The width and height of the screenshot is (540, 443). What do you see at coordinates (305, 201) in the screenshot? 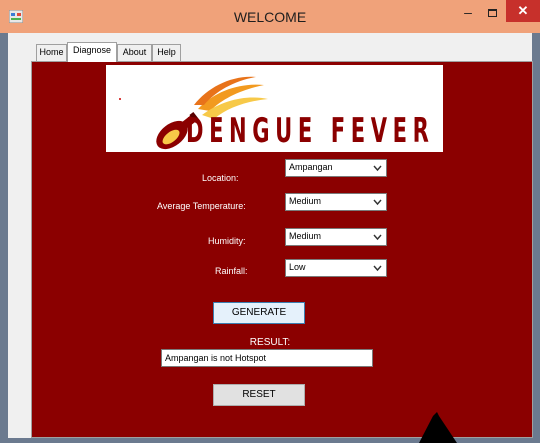
I see `temperature-value: Medium` at bounding box center [305, 201].